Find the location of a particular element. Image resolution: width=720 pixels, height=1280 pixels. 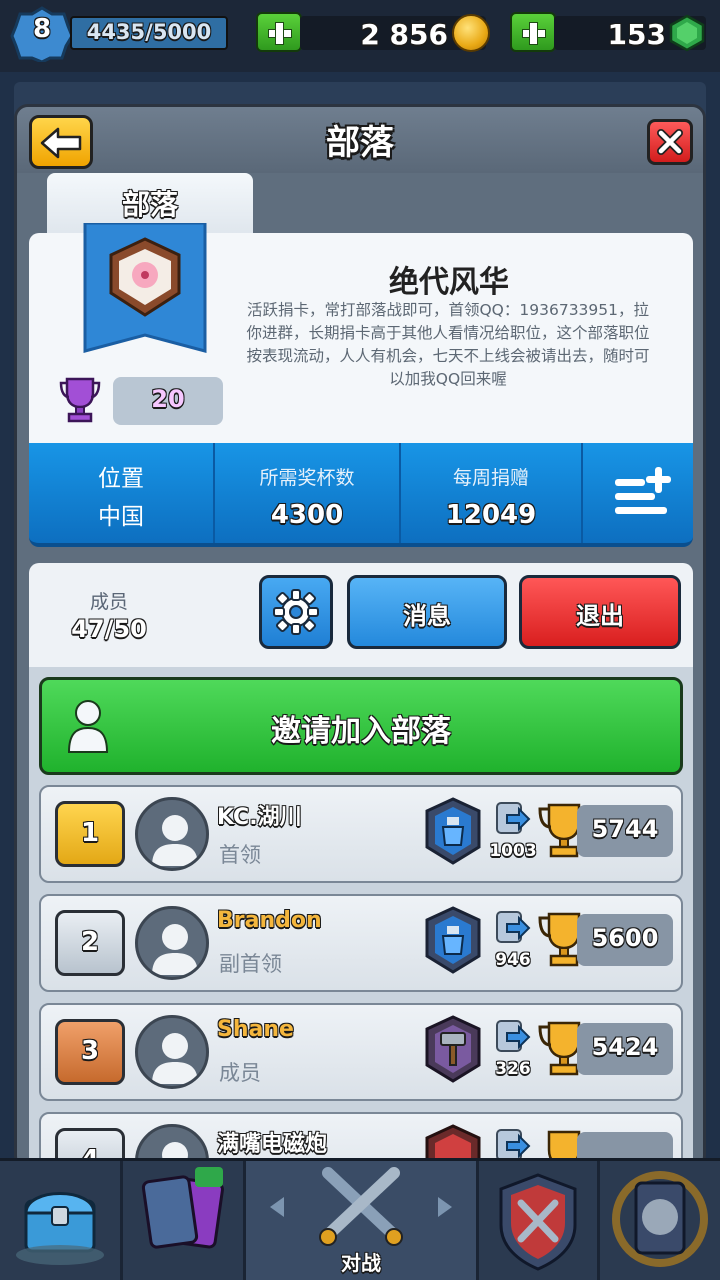

stat-required-trophies: 所需奖杯数 4300 is located at coordinates (307, 493).